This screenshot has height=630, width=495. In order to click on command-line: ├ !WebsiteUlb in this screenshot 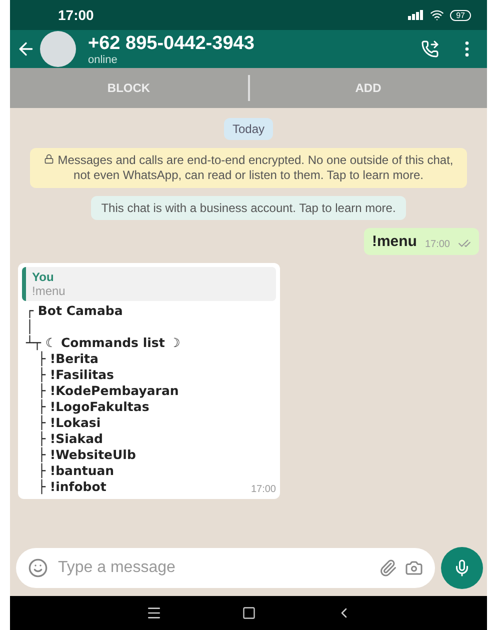, I will do `click(87, 455)`.